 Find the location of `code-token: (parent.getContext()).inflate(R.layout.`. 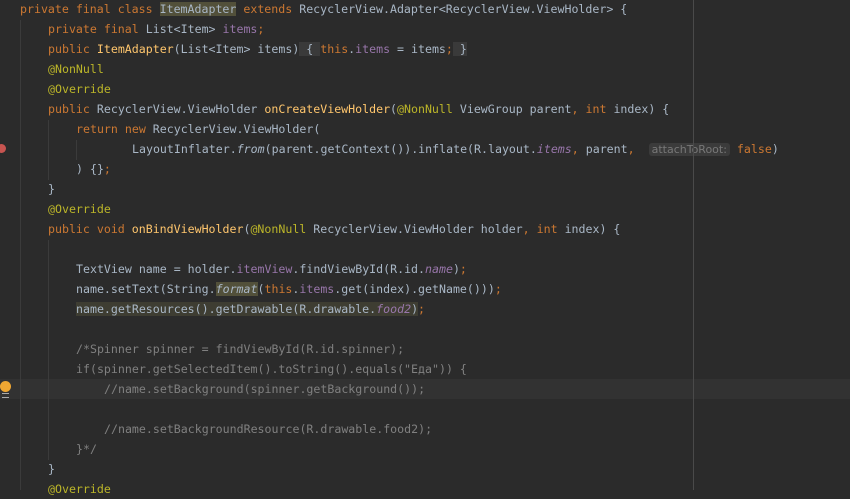

code-token: (parent.getContext()).inflate(R.layout. is located at coordinates (400, 149).